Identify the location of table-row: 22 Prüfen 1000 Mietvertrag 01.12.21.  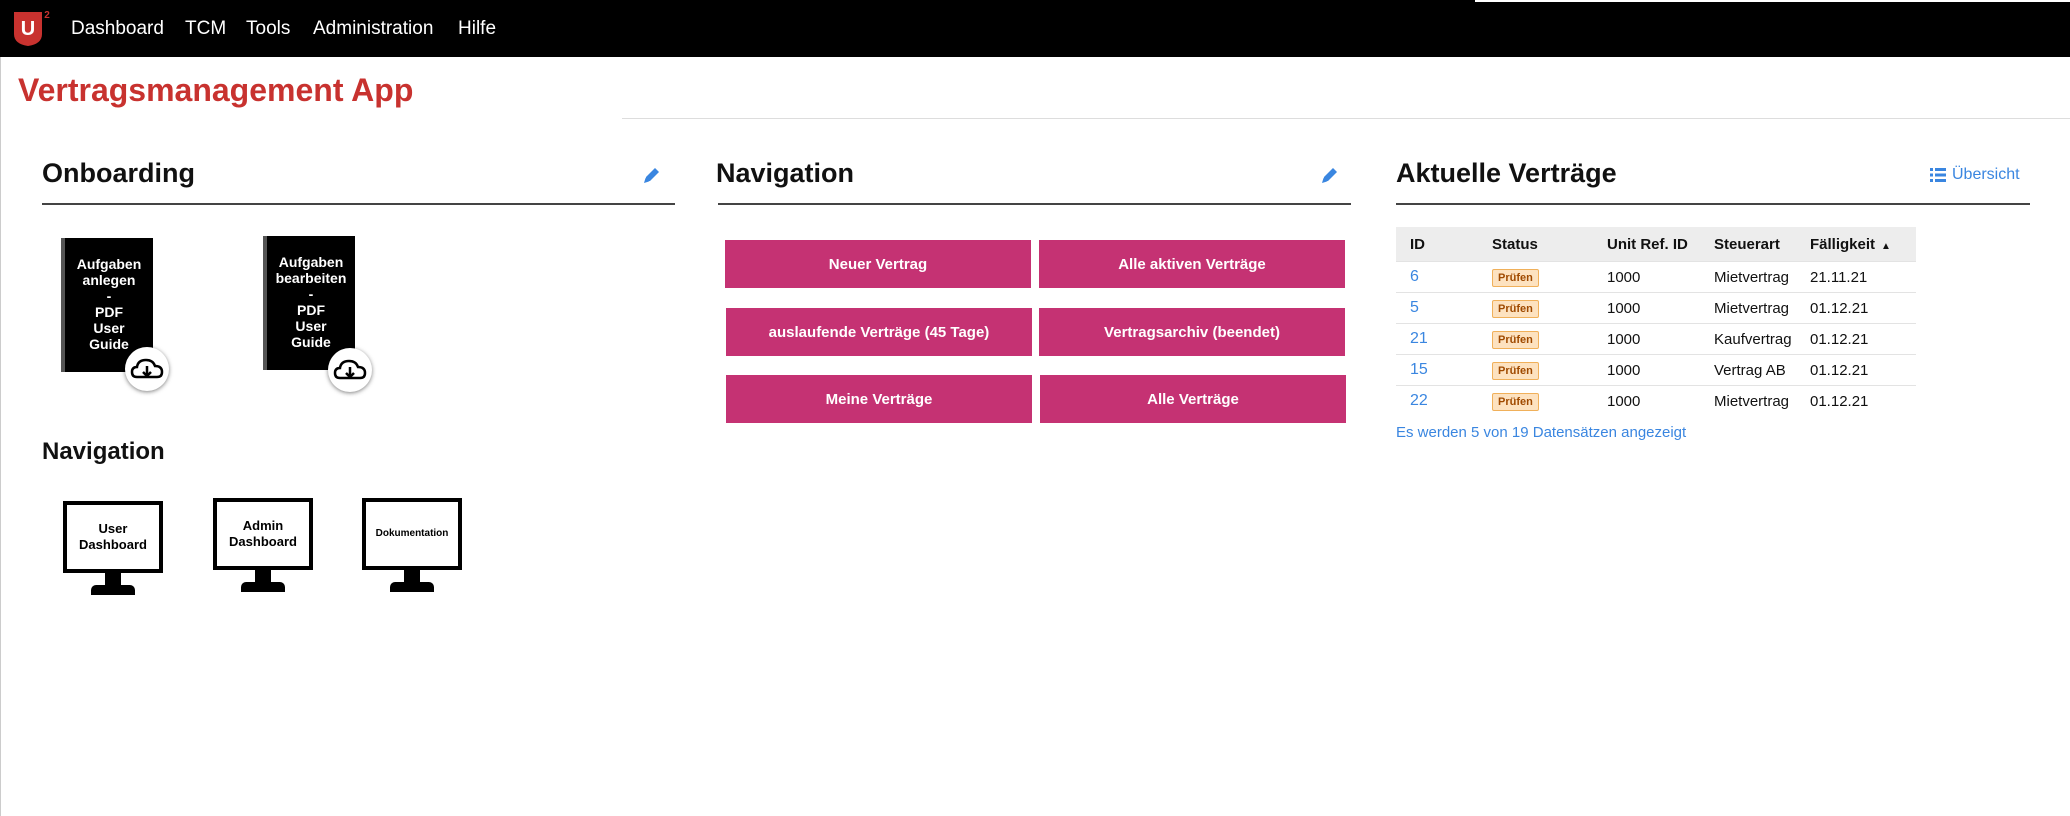
(1656, 400).